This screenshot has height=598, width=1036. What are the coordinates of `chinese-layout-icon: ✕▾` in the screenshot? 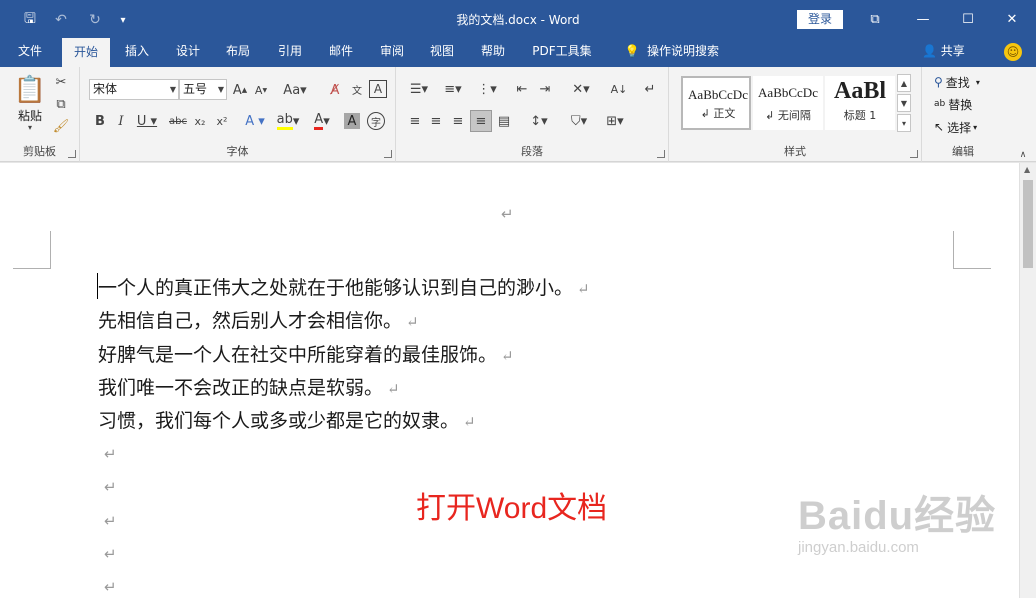 It's located at (581, 89).